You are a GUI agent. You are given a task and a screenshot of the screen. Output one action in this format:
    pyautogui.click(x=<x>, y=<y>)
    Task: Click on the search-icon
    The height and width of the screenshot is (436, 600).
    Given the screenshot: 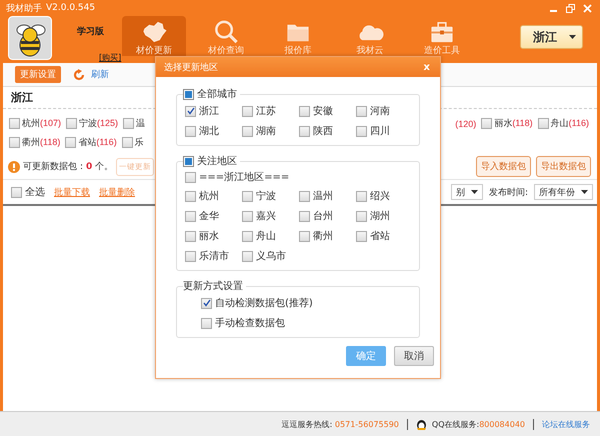 What is the action you would take?
    pyautogui.click(x=226, y=32)
    